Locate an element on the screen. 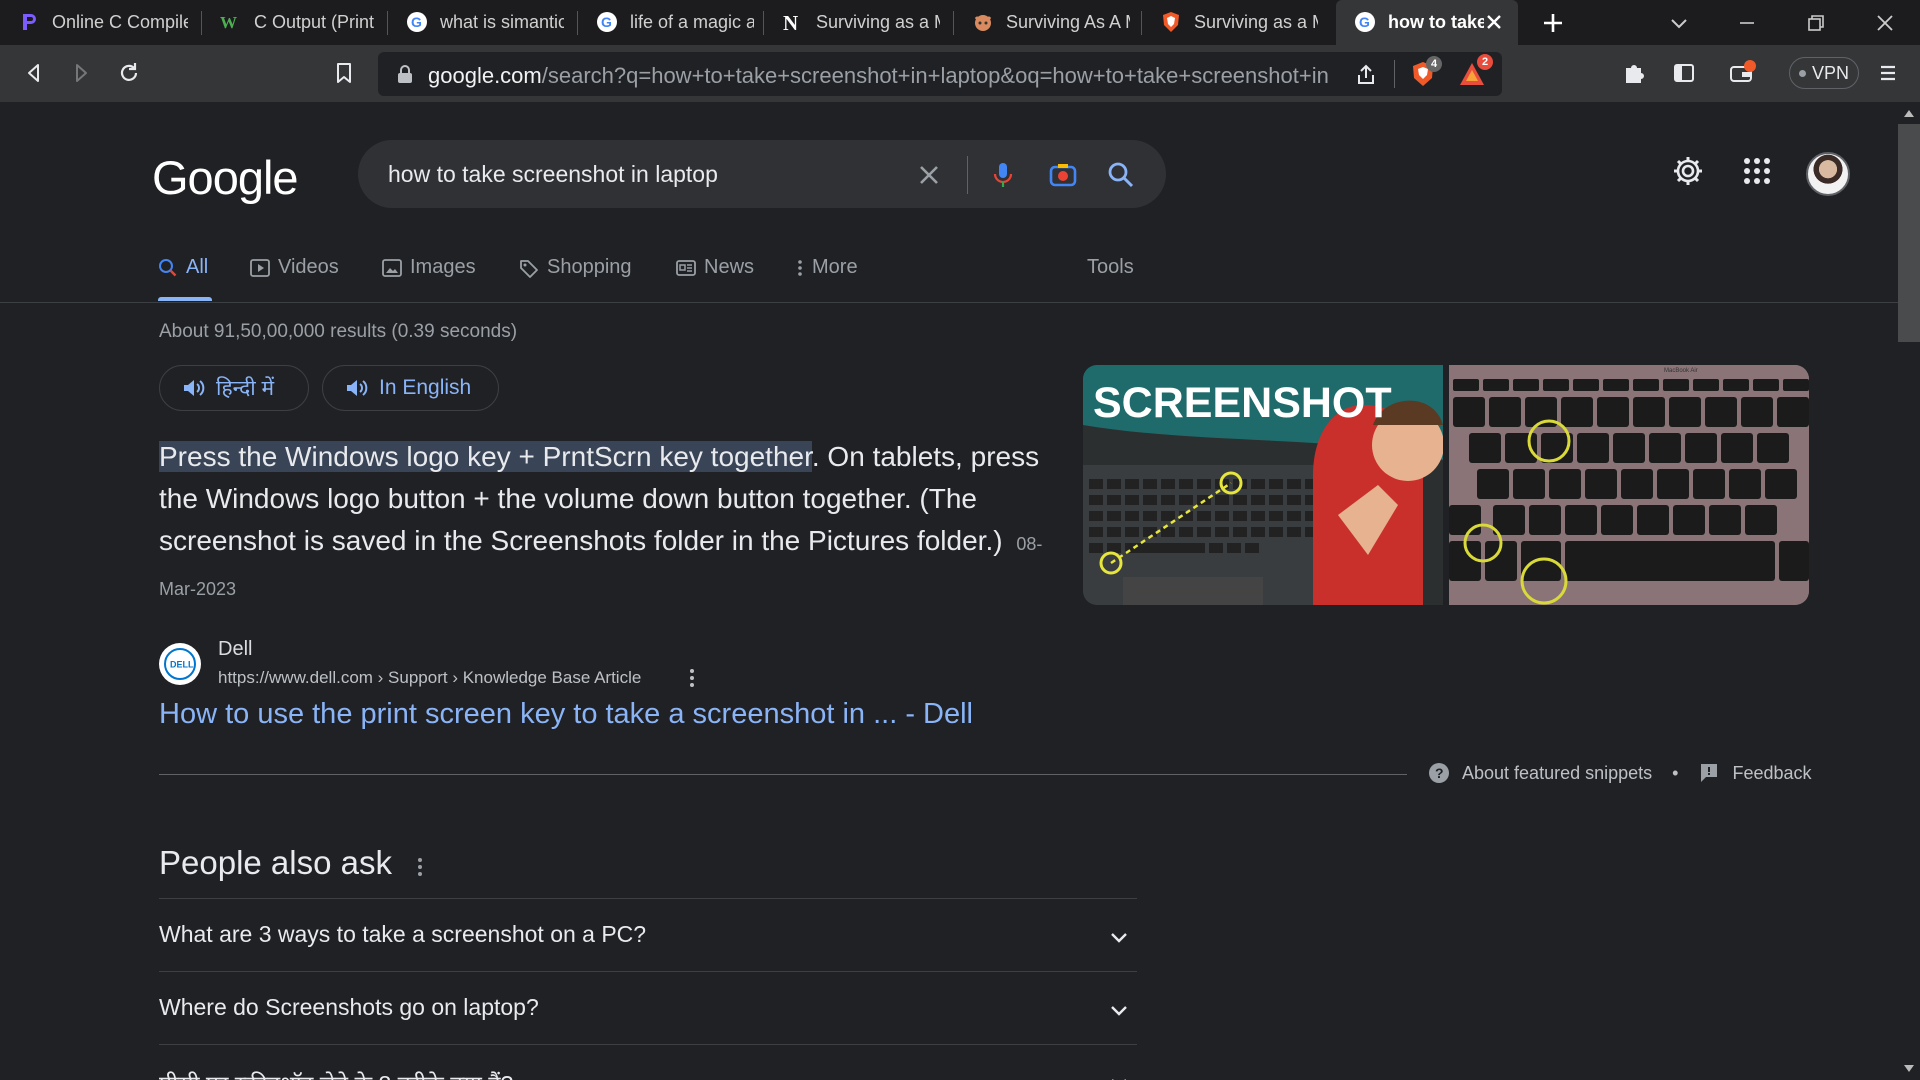  listen-english-button: In English is located at coordinates (410, 388).